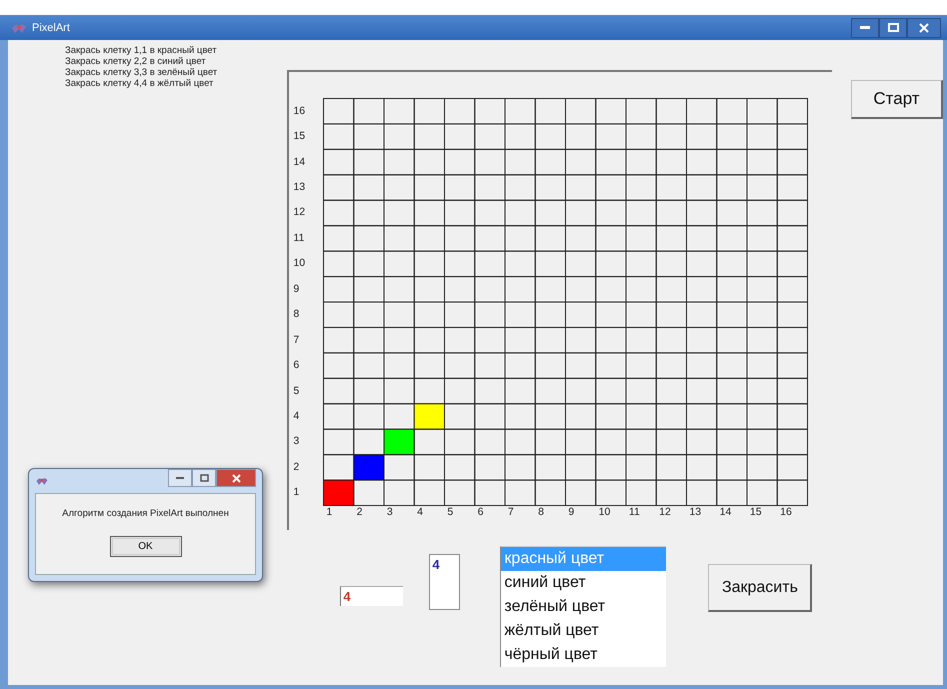  What do you see at coordinates (583, 655) in the screenshot?
I see `color-list-item: чёрный цвет` at bounding box center [583, 655].